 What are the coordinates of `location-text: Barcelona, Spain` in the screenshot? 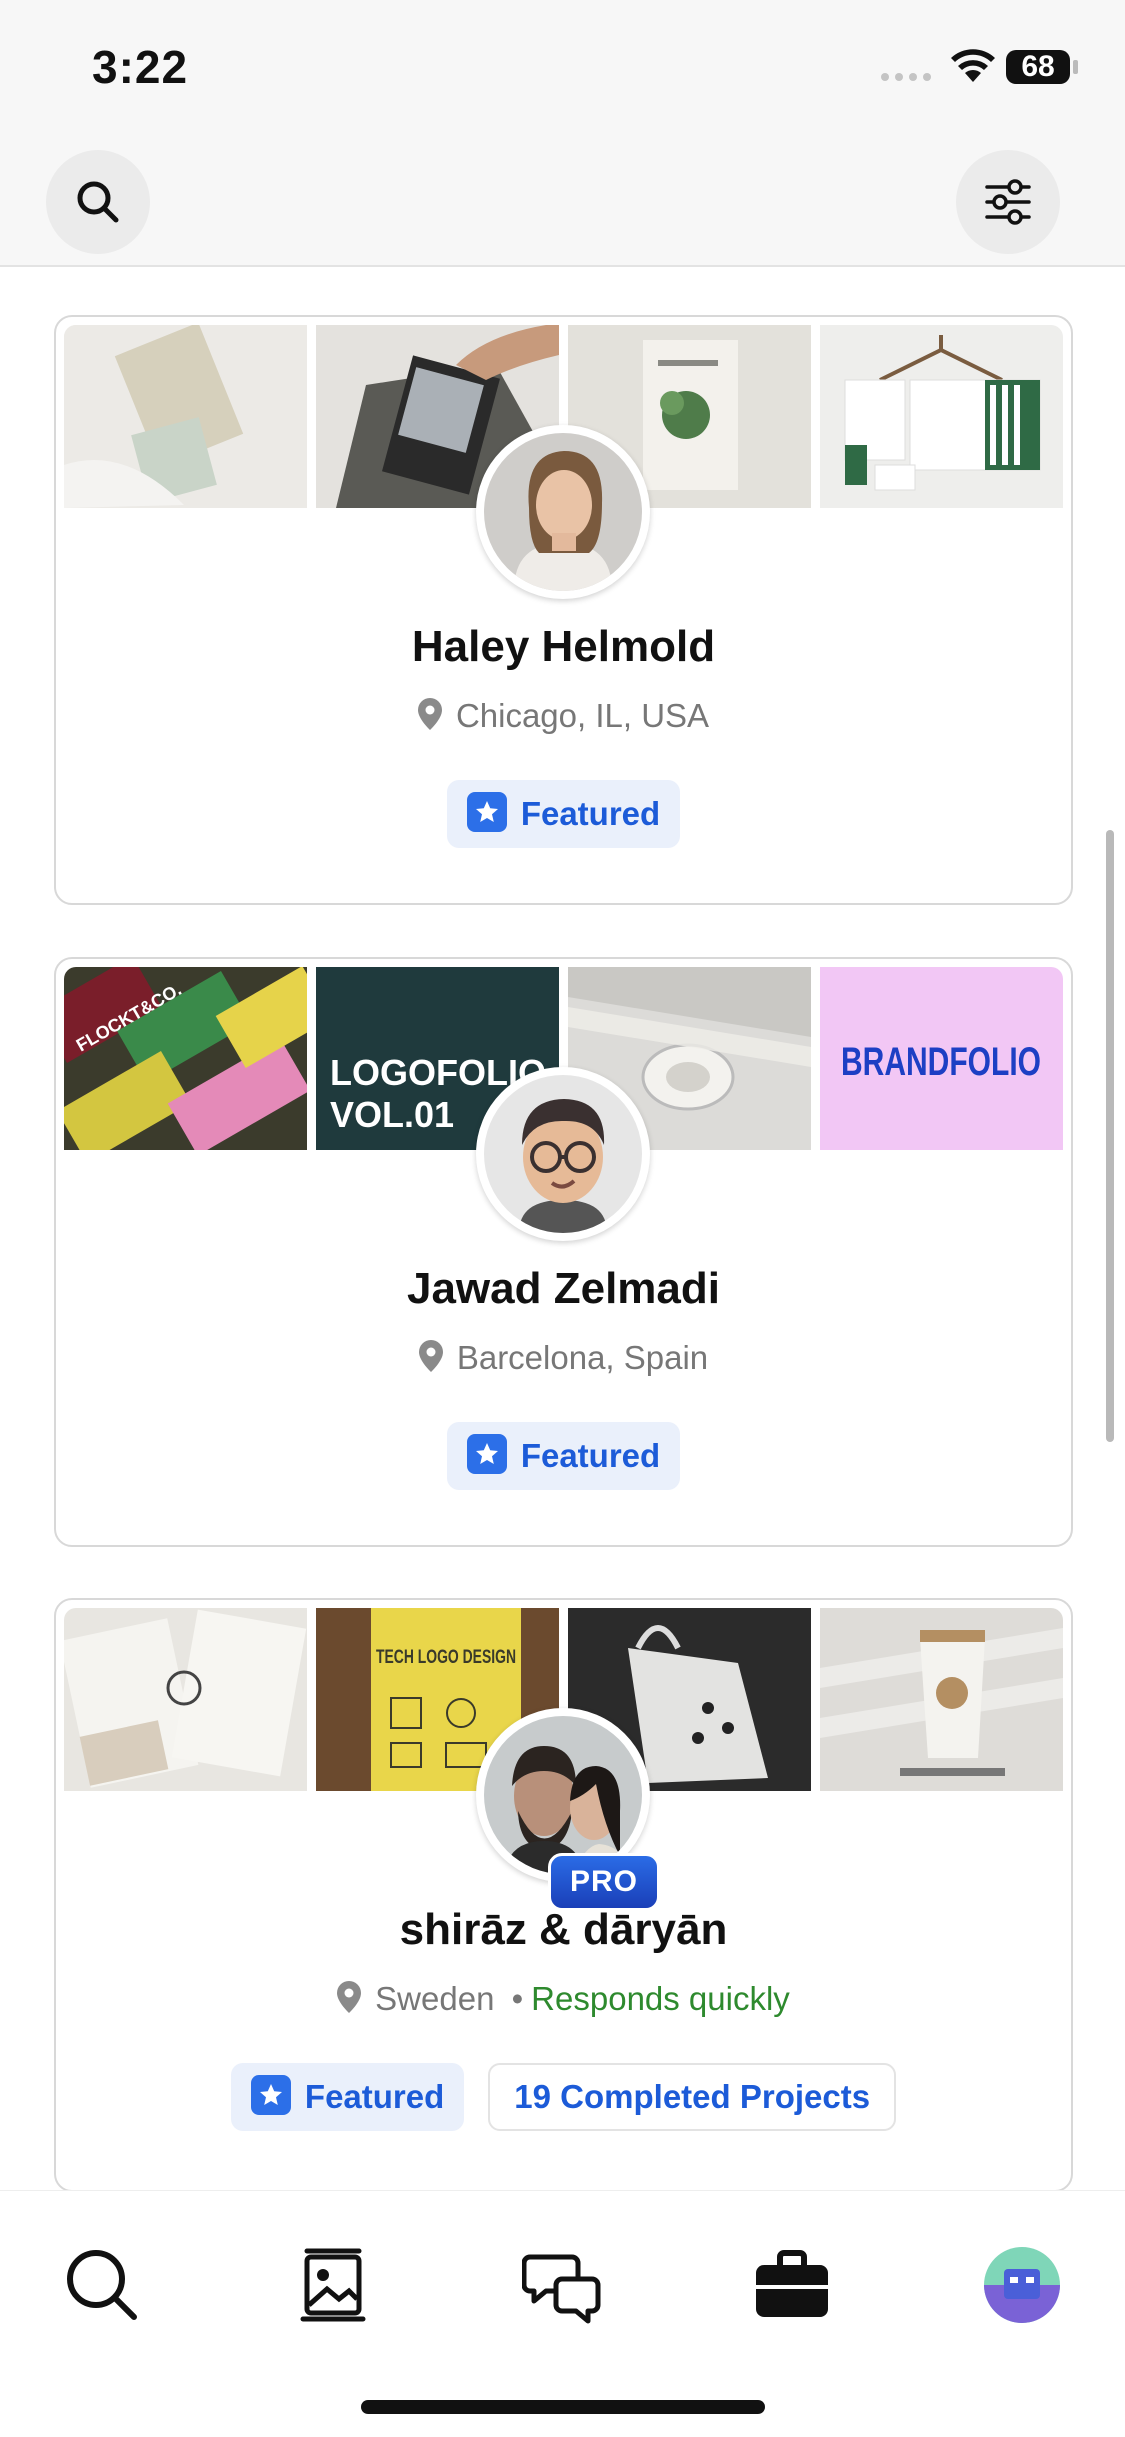 It's located at (582, 1357).